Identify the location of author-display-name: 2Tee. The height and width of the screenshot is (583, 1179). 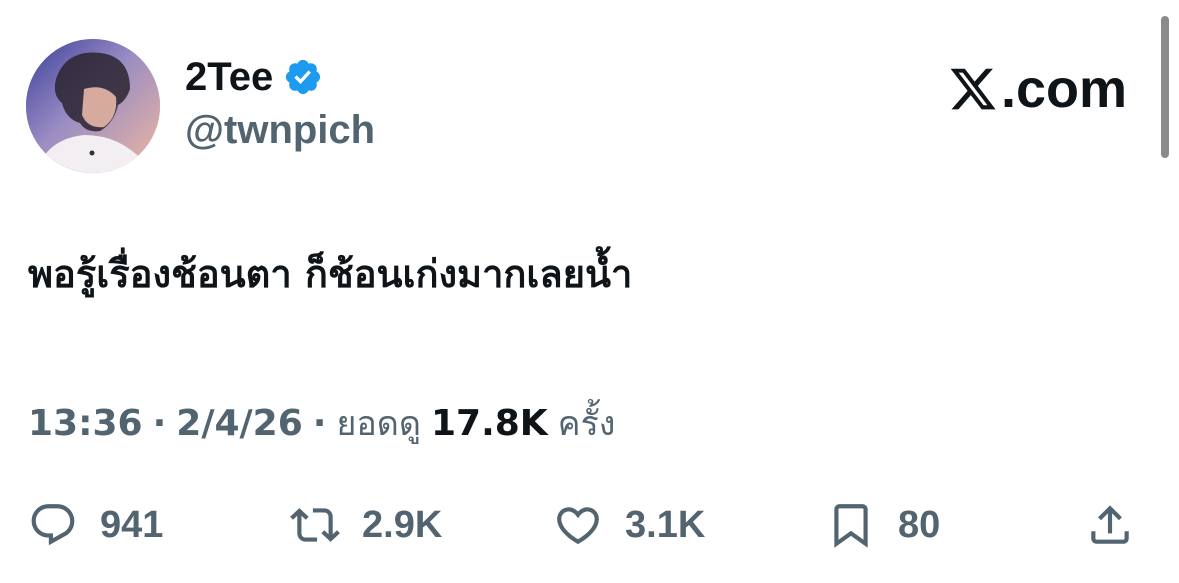
(229, 77).